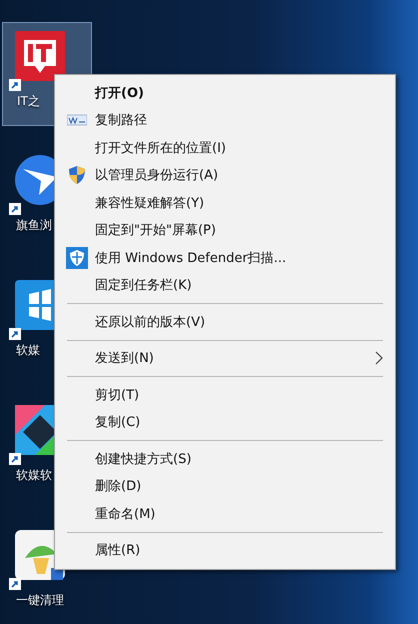 The image size is (418, 624). I want to click on menu-item: 固定到"开始"屏幕(P), so click(221, 230).